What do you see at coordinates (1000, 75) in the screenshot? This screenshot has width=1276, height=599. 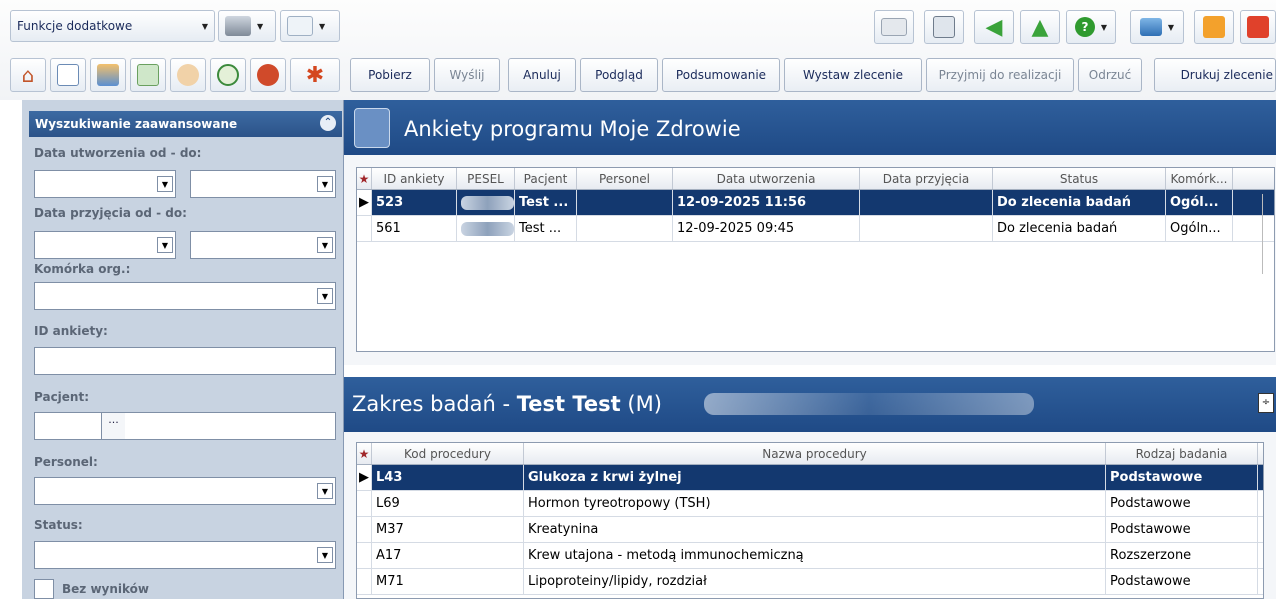 I see `accept-button: Przyjmij do realizacji` at bounding box center [1000, 75].